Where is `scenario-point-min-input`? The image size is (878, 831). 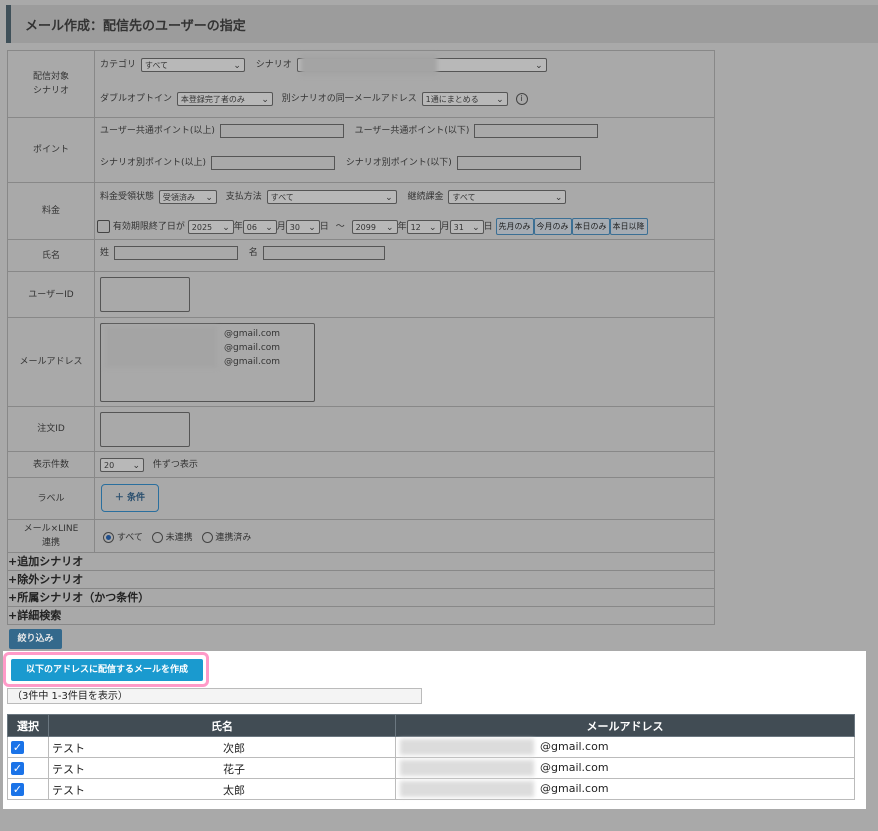 scenario-point-min-input is located at coordinates (272, 162).